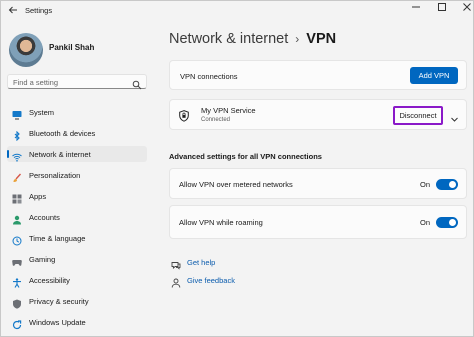 This screenshot has height=337, width=474. I want to click on get-help-link: Get help, so click(201, 262).